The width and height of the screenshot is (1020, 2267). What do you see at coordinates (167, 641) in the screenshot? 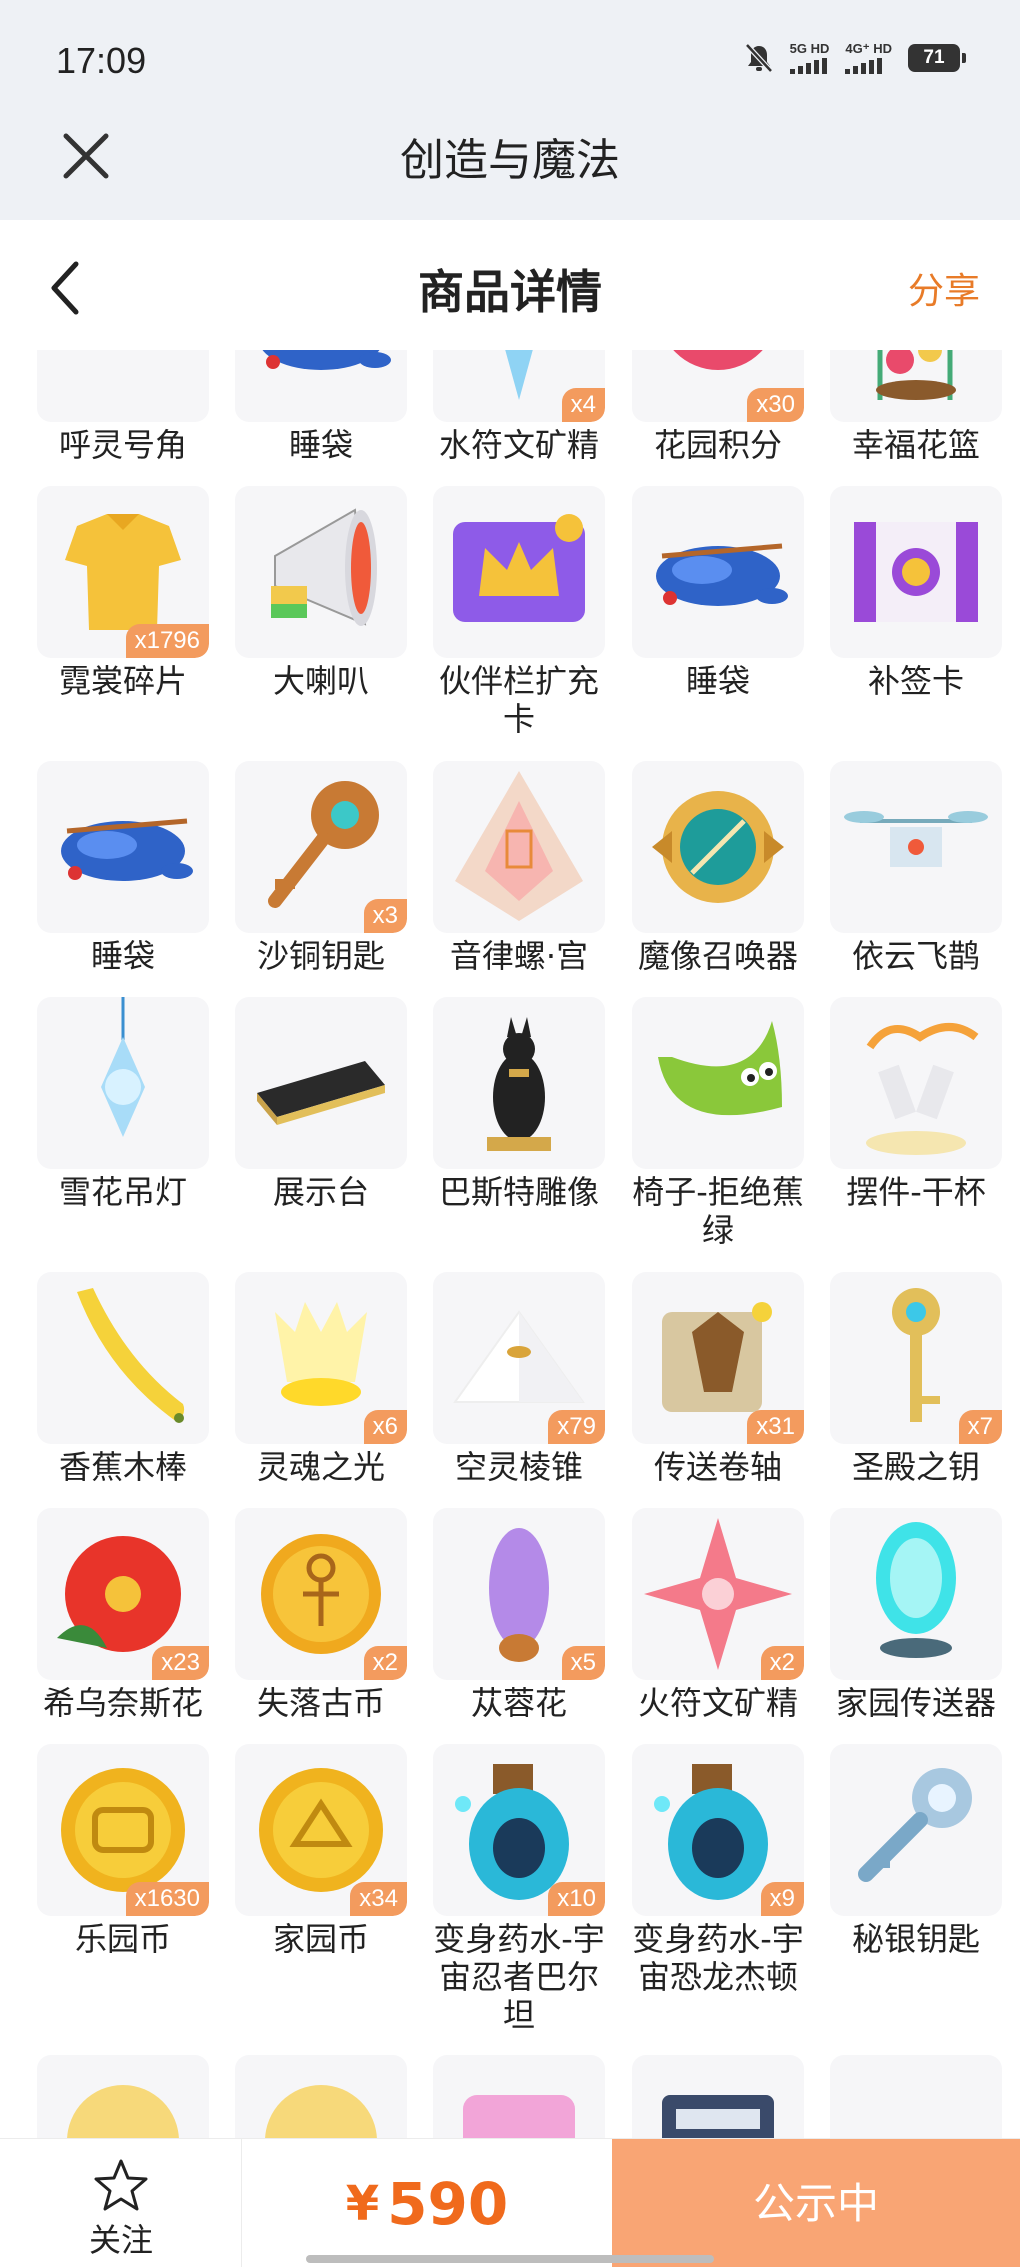
I see `quantity-badge: x1796` at bounding box center [167, 641].